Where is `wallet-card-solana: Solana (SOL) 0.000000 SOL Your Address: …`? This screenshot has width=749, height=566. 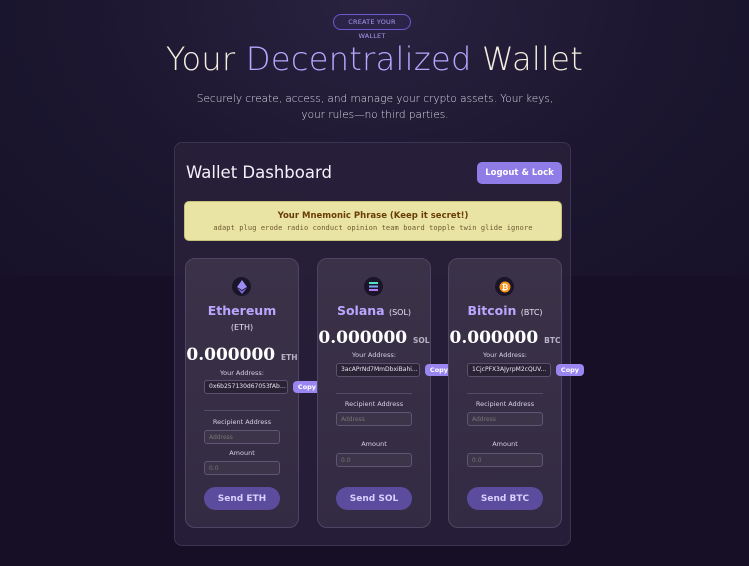 wallet-card-solana: Solana (SOL) 0.000000 SOL Your Address: … is located at coordinates (385, 393).